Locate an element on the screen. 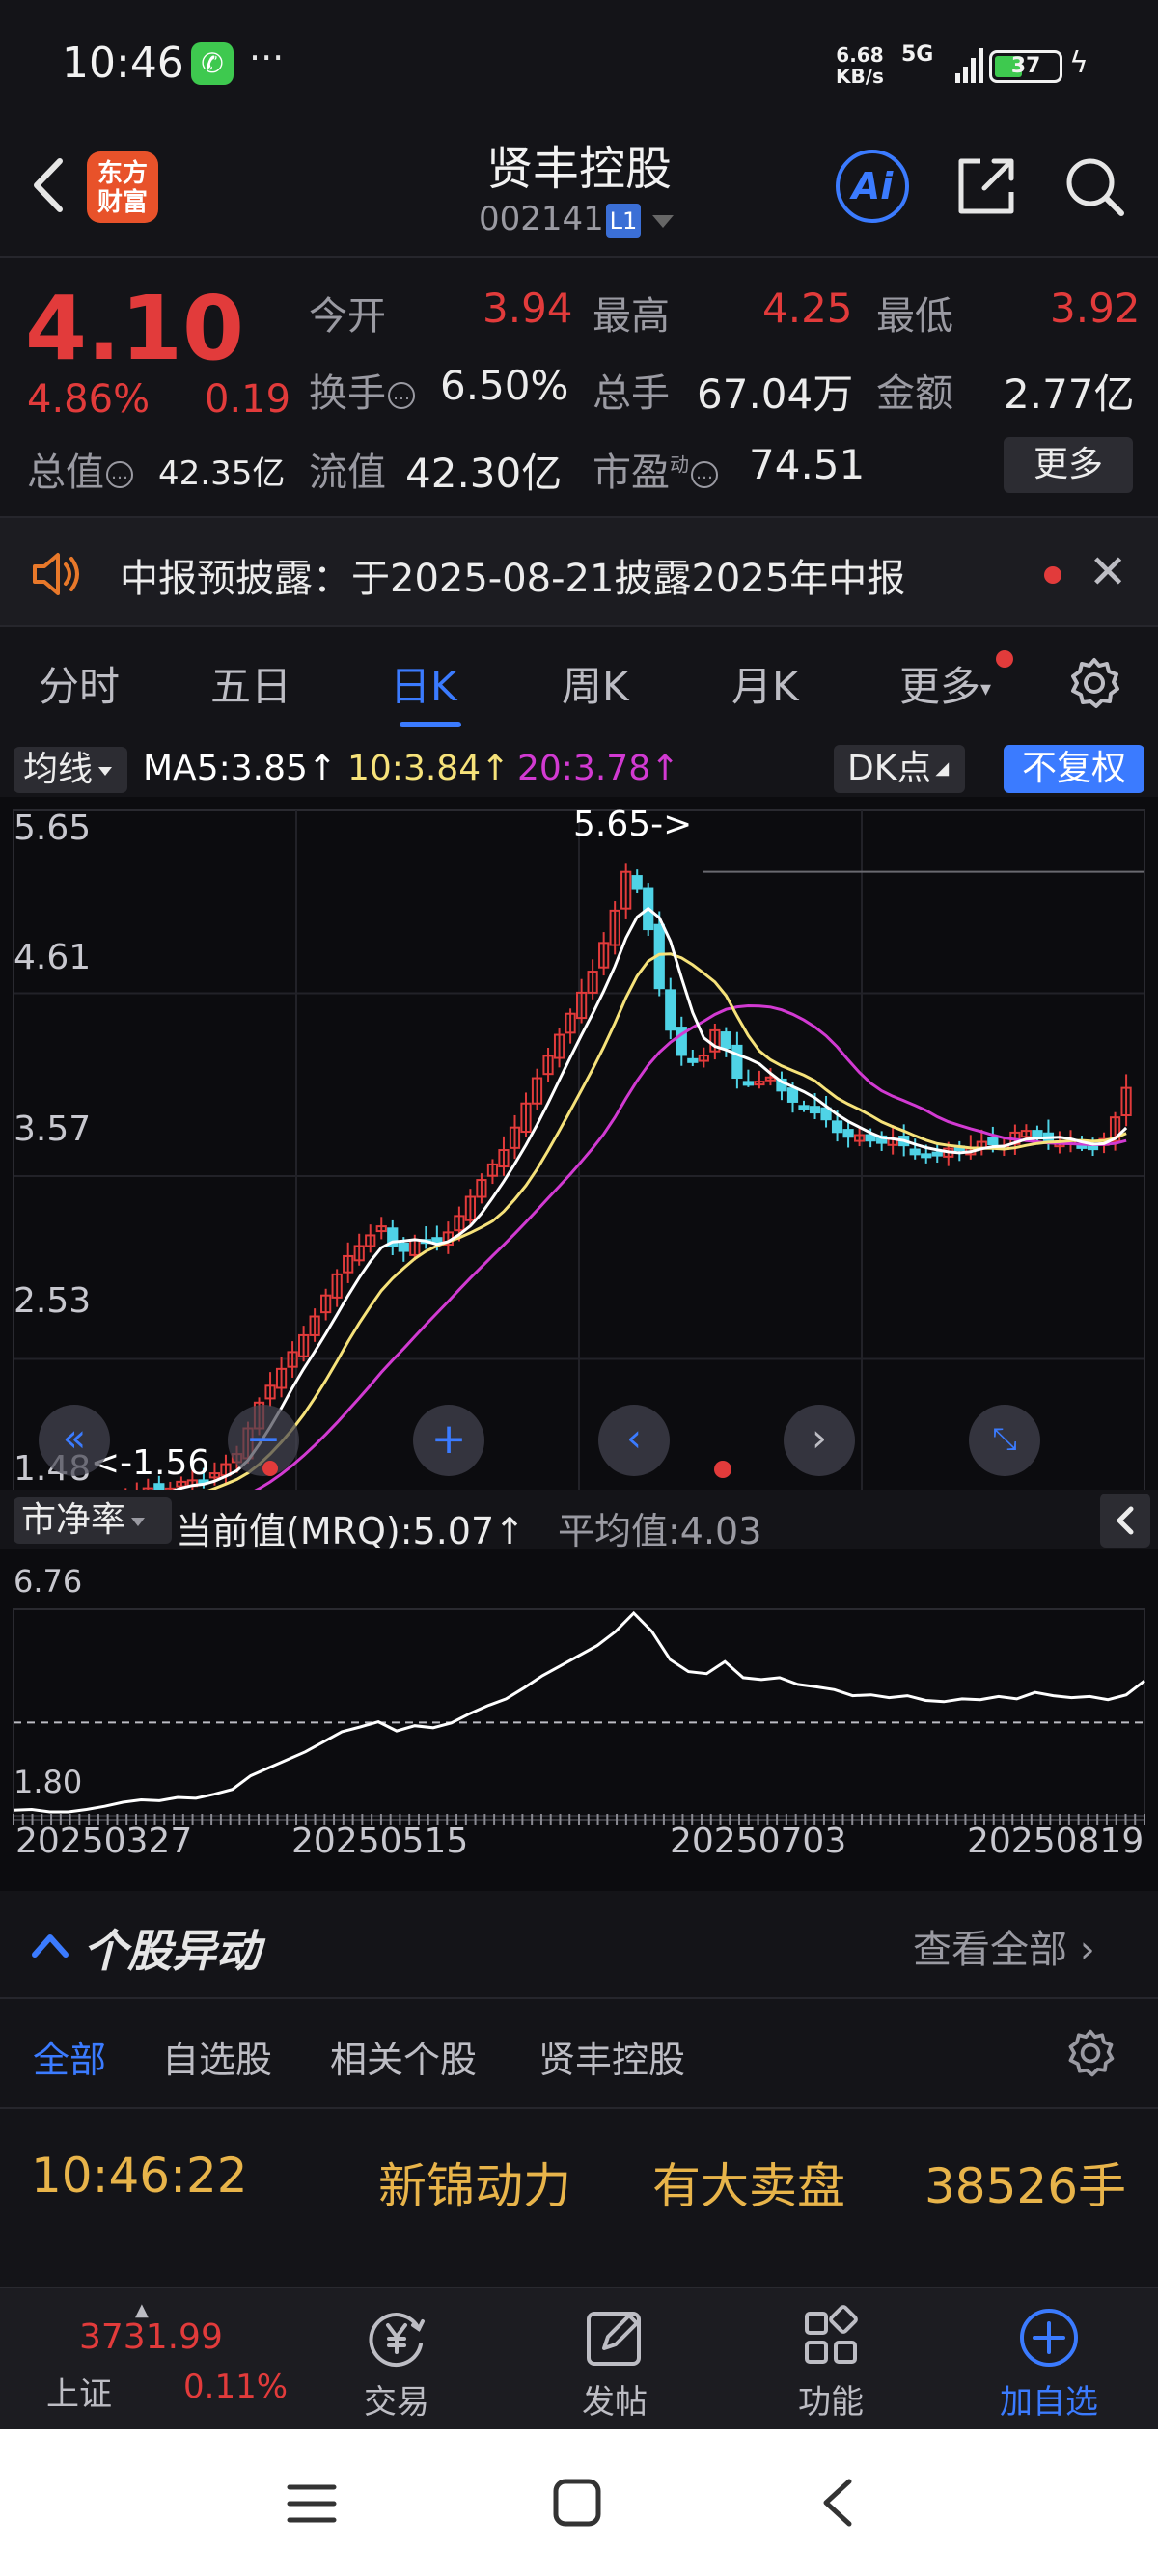 This screenshot has width=1158, height=2576. mktcap-label-text: 总值 is located at coordinates (65, 473).